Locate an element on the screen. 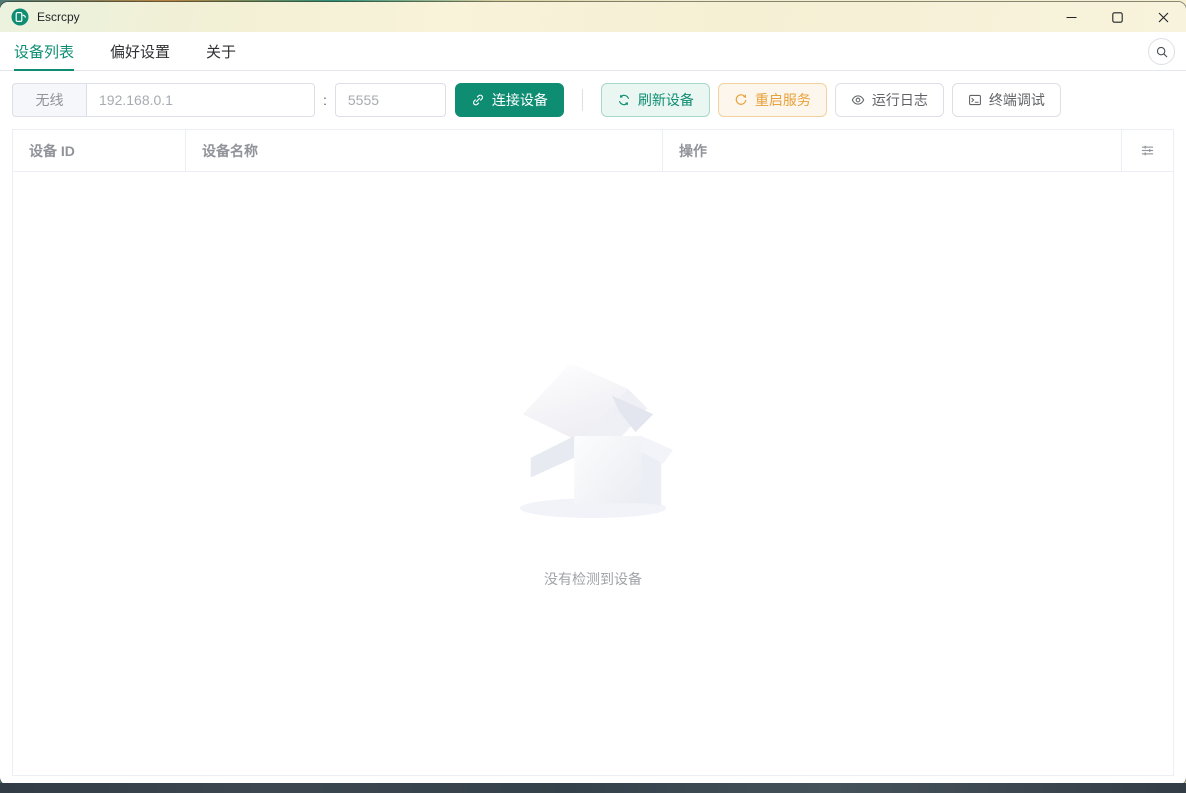  wireless-label: 无线 is located at coordinates (49, 100).